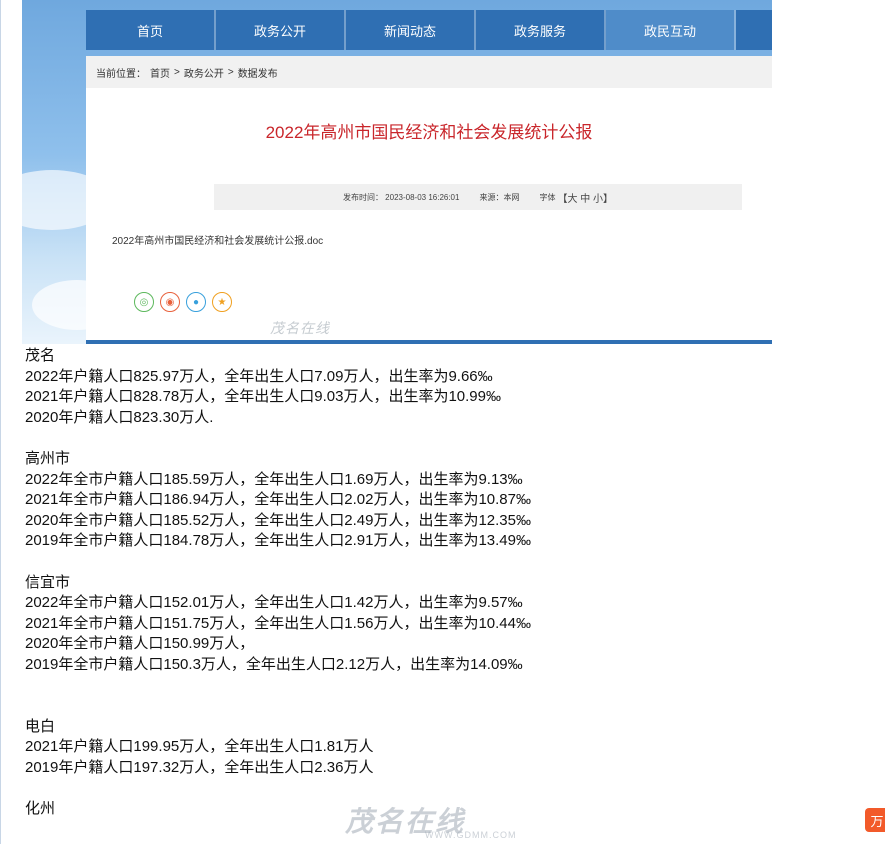 This screenshot has height=844, width=885. What do you see at coordinates (429, 72) in the screenshot?
I see `breadcrumb: 当前位置： 首页 > 政务公开 > 数据发布` at bounding box center [429, 72].